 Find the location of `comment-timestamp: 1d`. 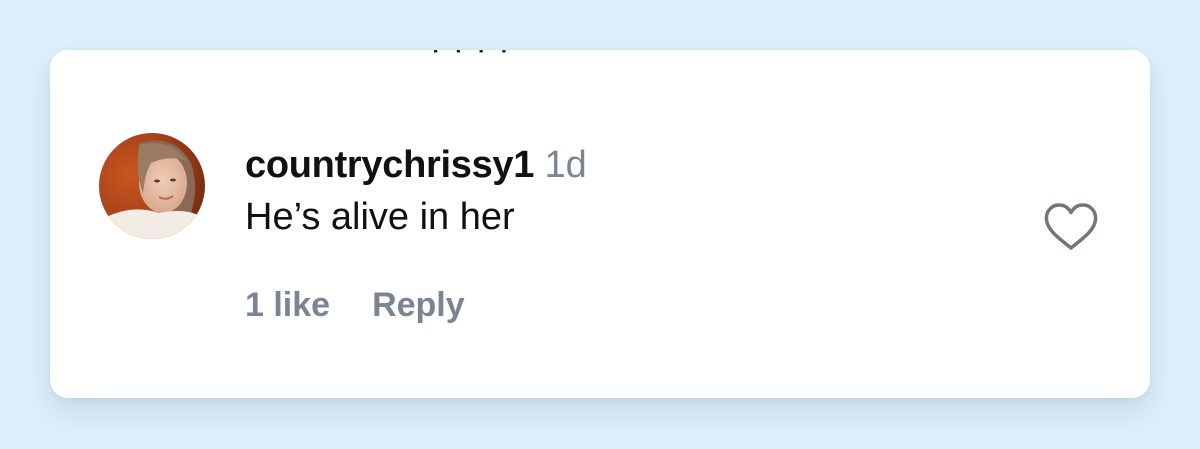

comment-timestamp: 1d is located at coordinates (566, 165).